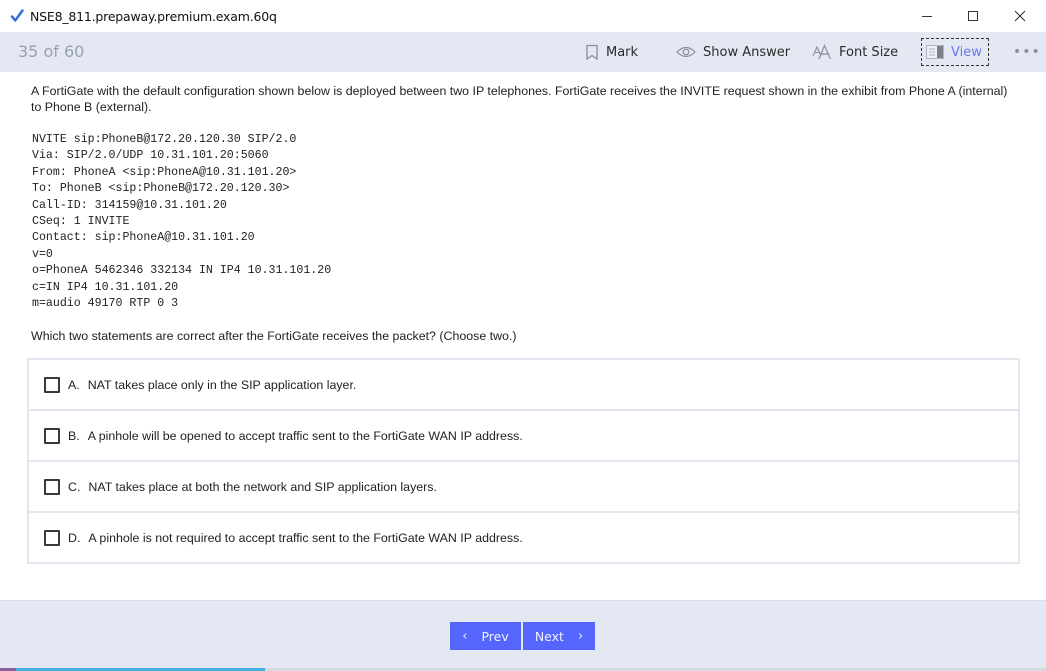  I want to click on option-letter: B., so click(74, 435).